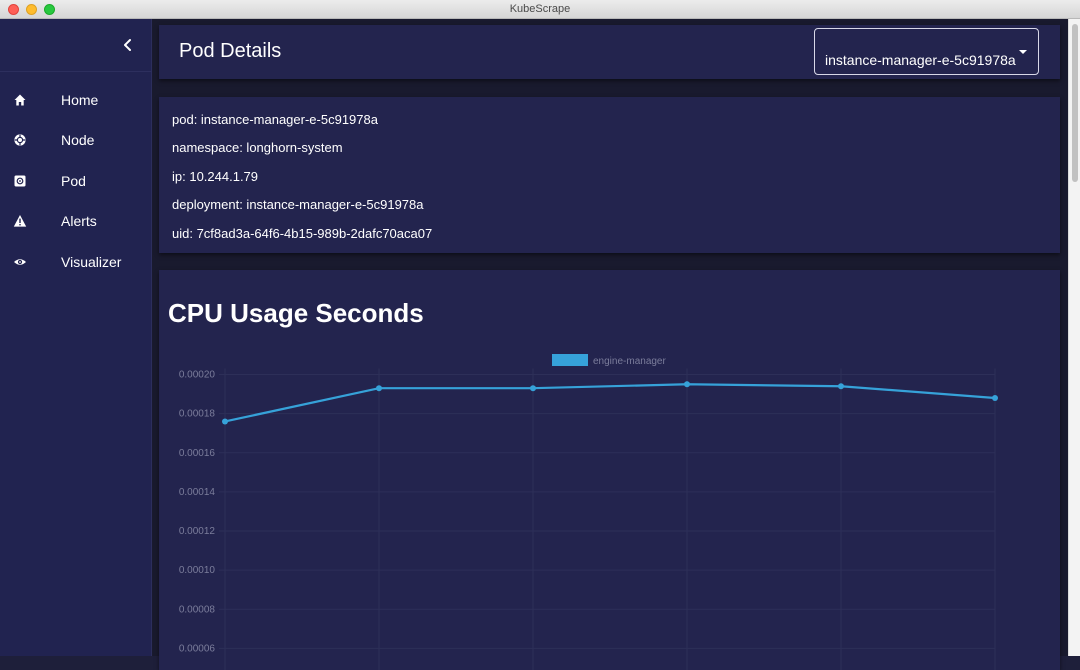 This screenshot has height=670, width=1080. I want to click on sidebar-item-alerts: Alerts, so click(76, 221).